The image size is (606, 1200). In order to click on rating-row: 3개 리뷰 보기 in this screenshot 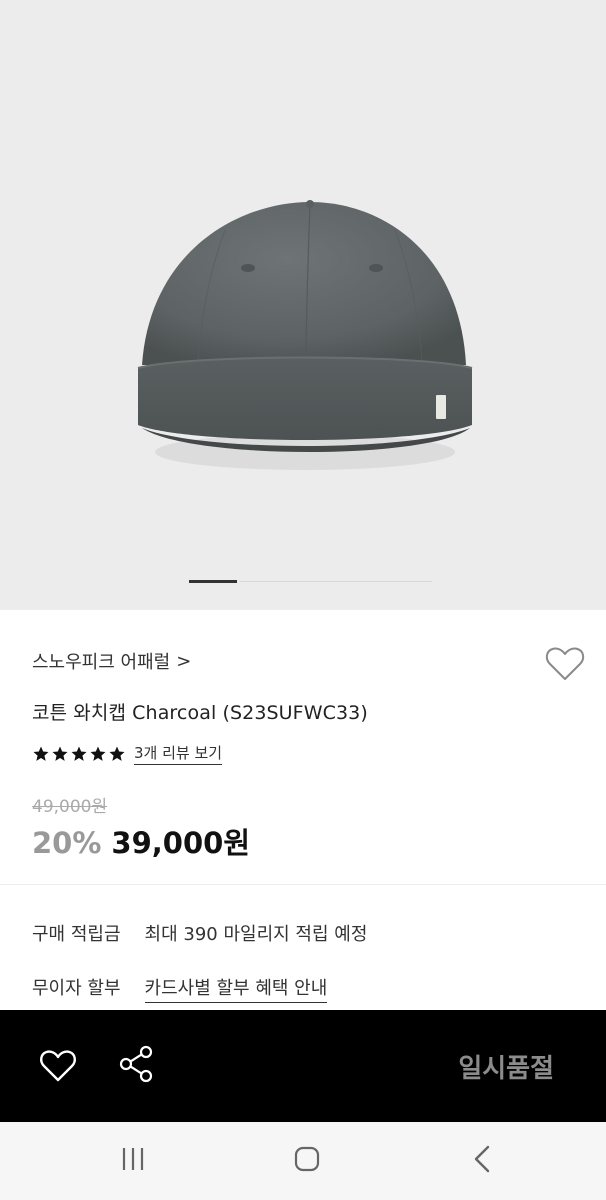, I will do `click(127, 753)`.